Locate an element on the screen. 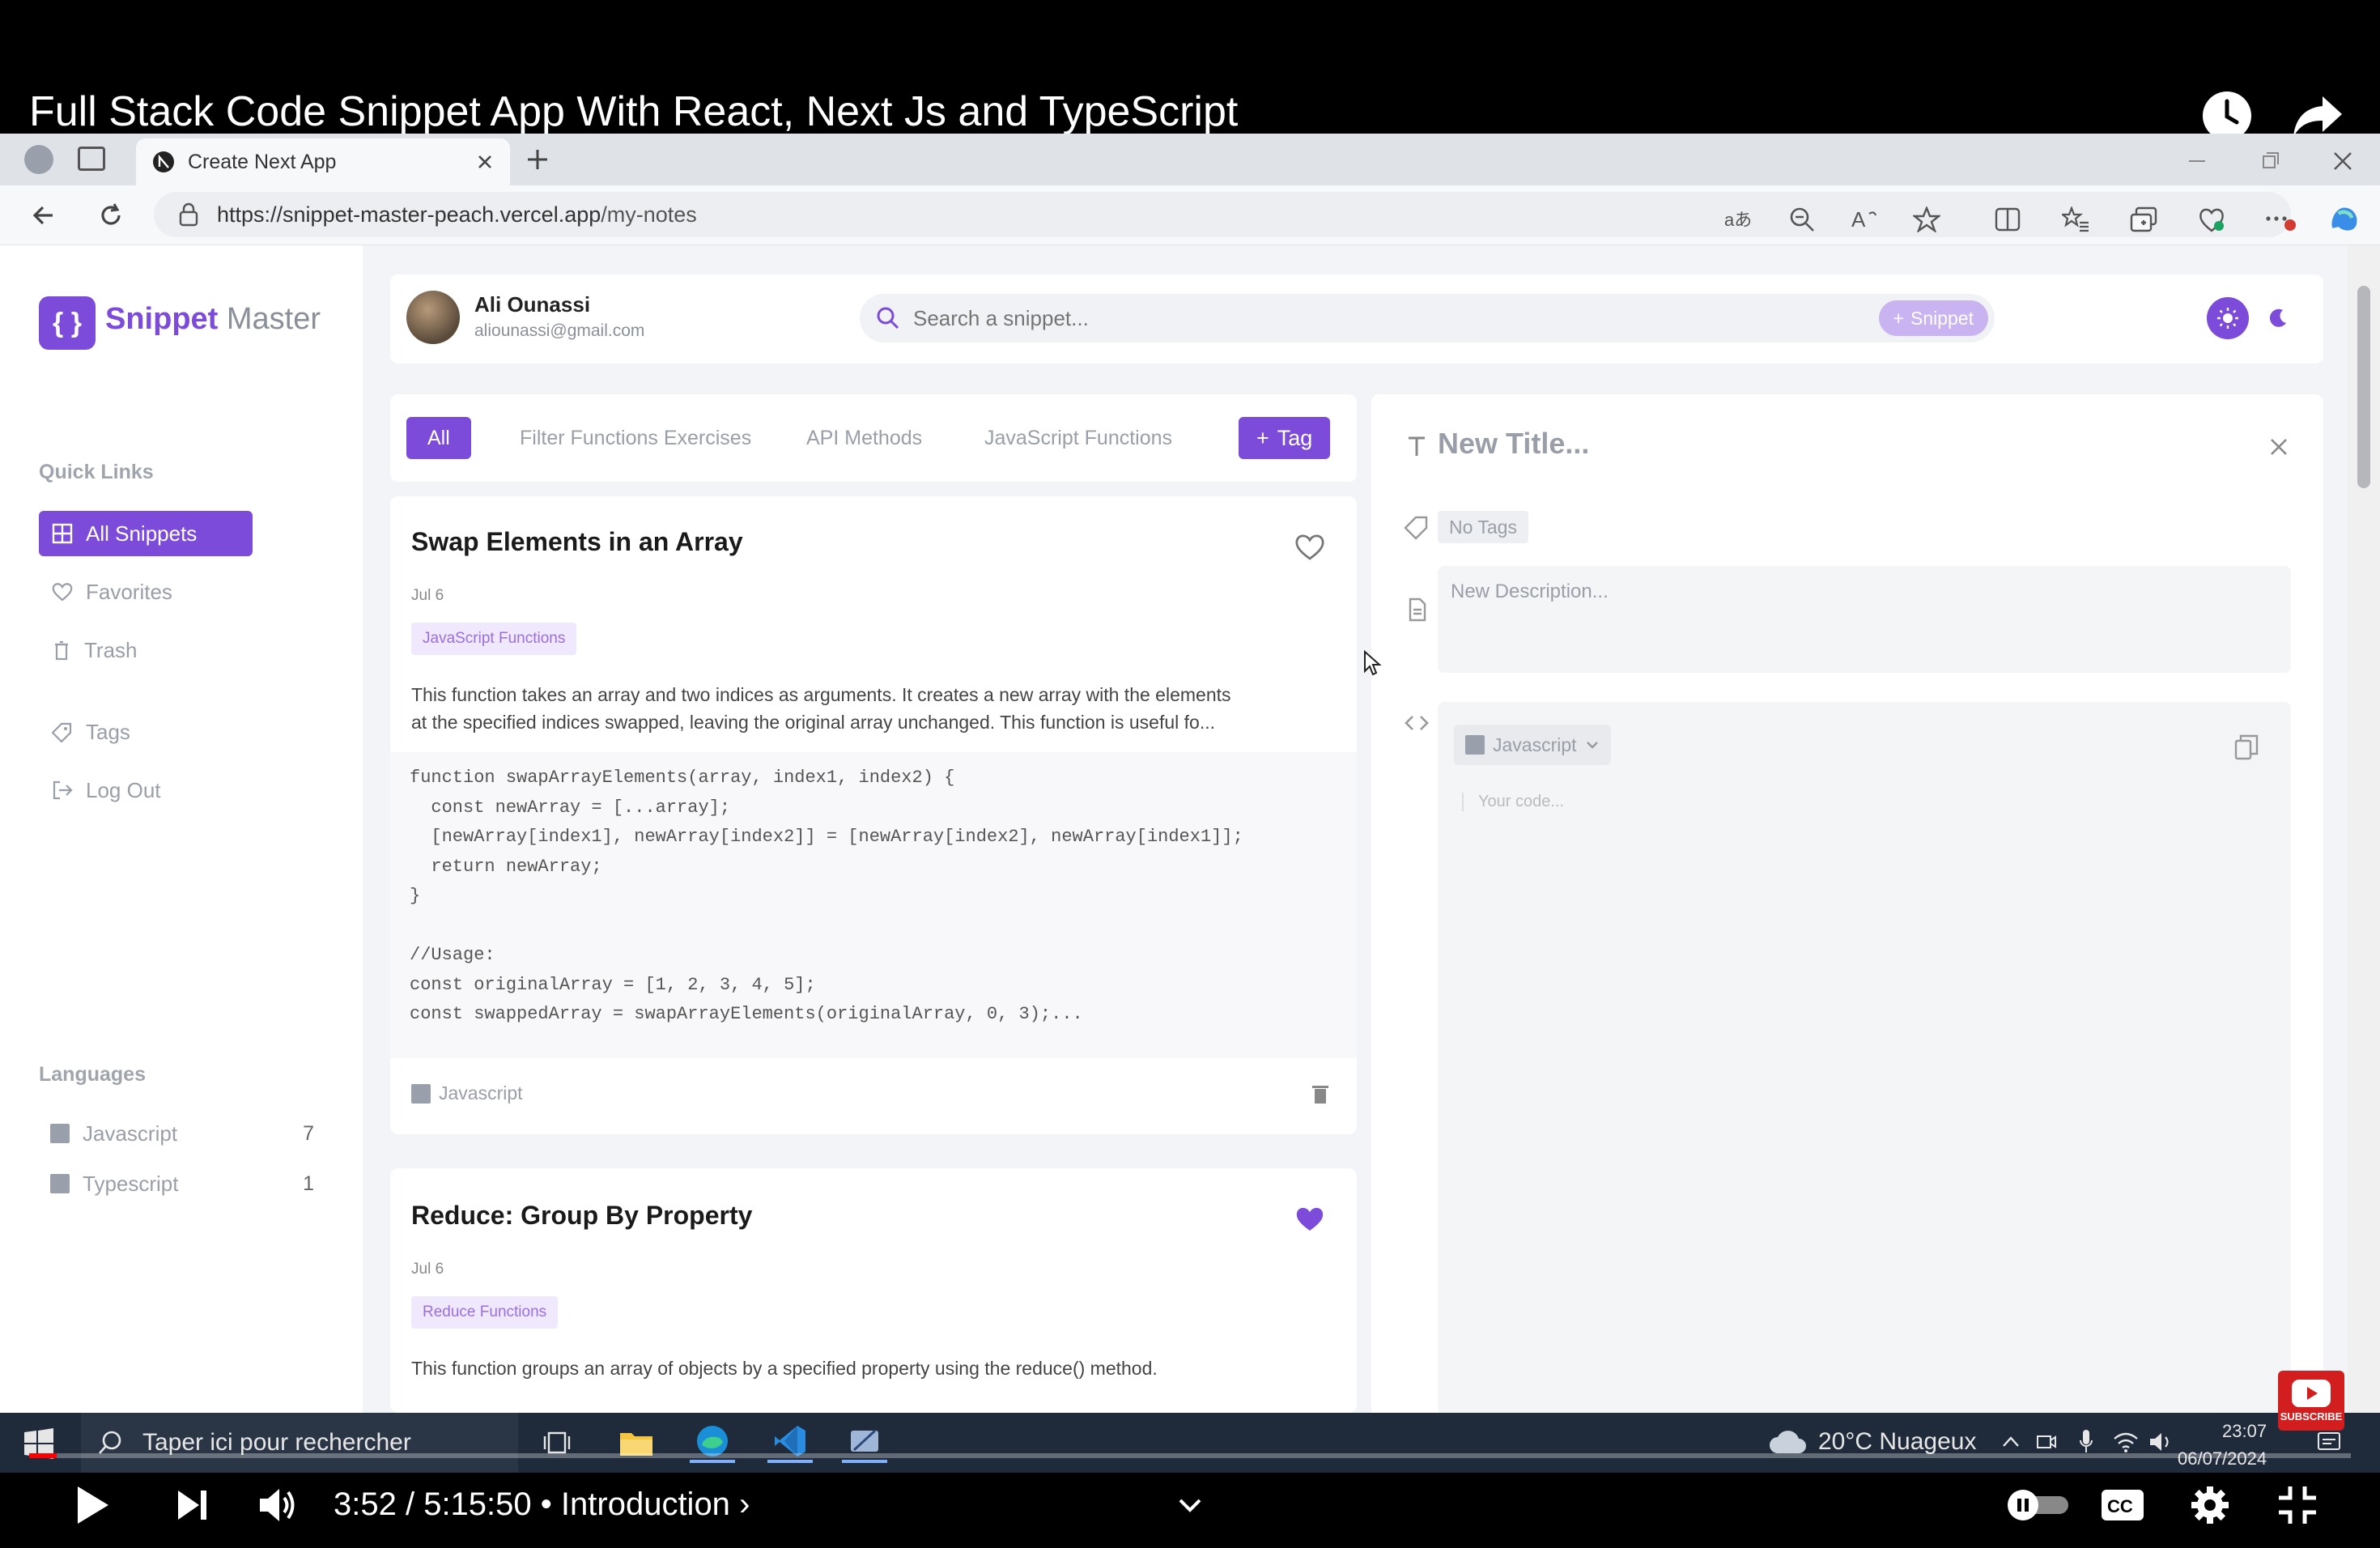 The image size is (2380, 1548). play-button is located at coordinates (92, 1505).